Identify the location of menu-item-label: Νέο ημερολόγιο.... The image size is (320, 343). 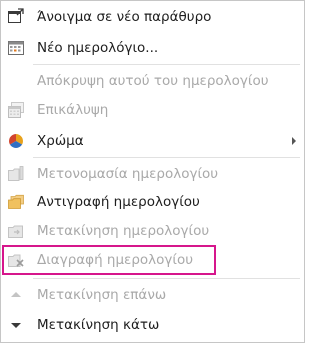
(98, 48).